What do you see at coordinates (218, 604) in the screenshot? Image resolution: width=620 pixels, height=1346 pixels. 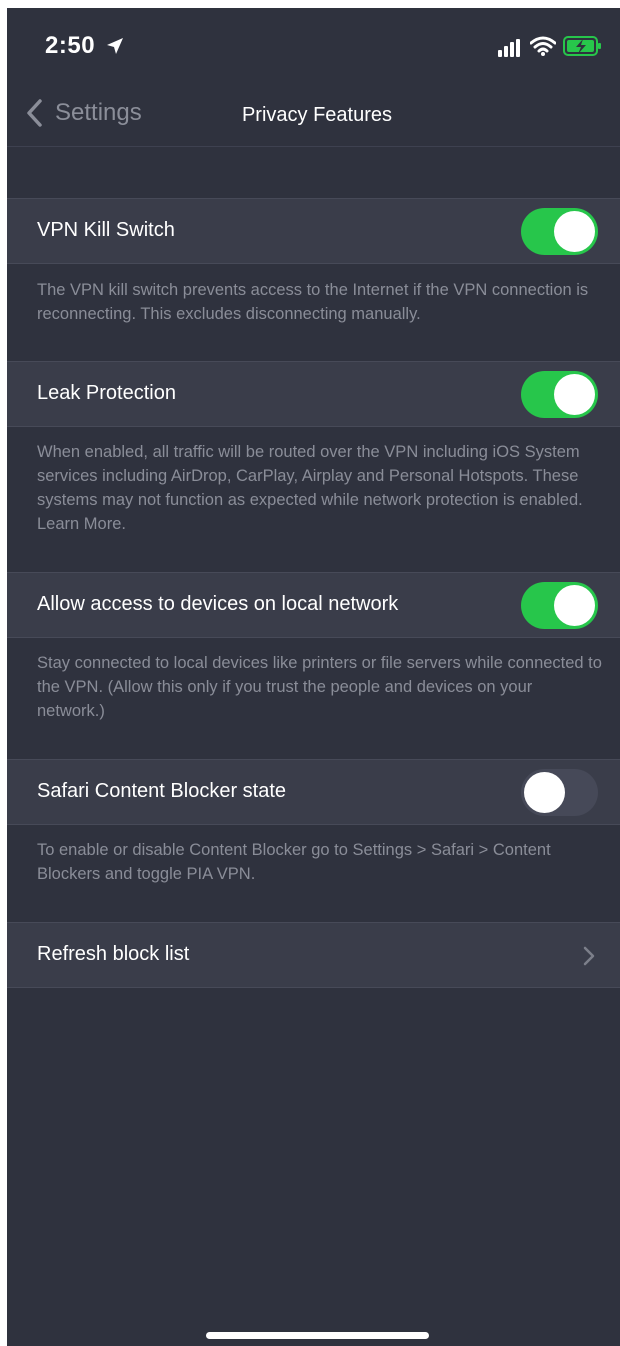 I see `setting-label: Allow access to devices on local network` at bounding box center [218, 604].